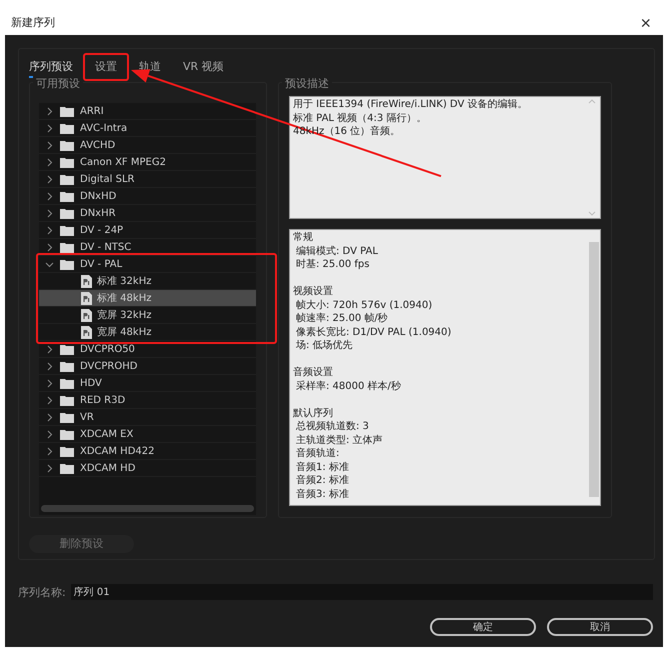 The height and width of the screenshot is (653, 668). What do you see at coordinates (106, 67) in the screenshot?
I see `tab: 设置` at bounding box center [106, 67].